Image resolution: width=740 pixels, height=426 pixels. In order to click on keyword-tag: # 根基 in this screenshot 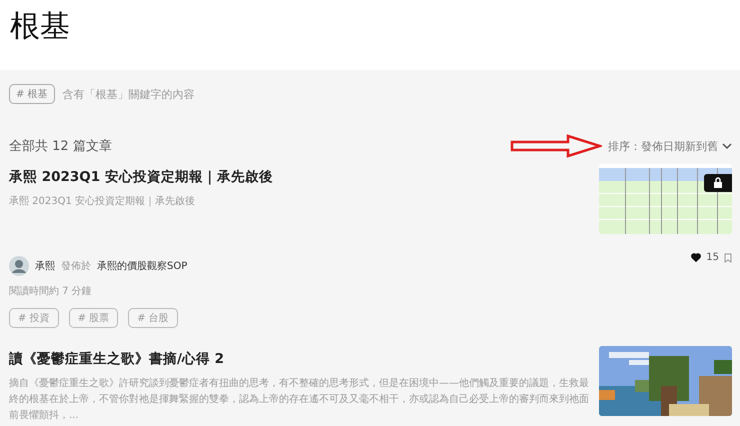, I will do `click(32, 94)`.